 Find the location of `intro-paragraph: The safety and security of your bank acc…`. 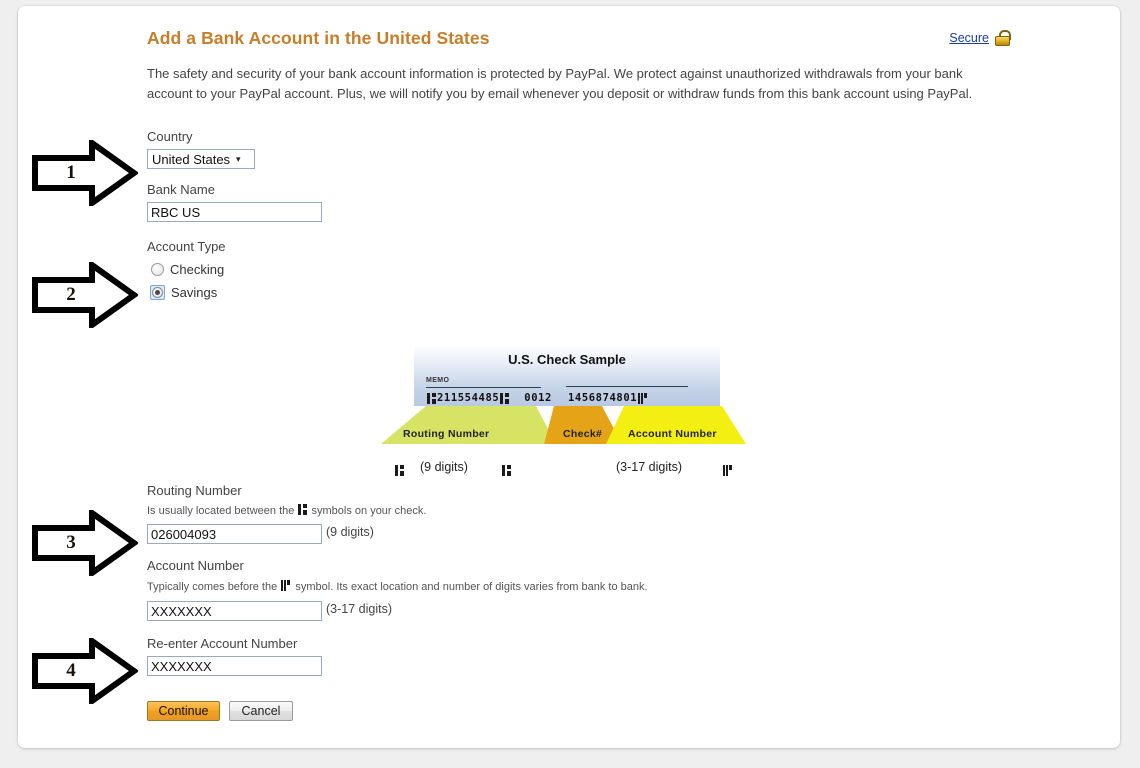

intro-paragraph: The safety and security of your bank acc… is located at coordinates (560, 83).